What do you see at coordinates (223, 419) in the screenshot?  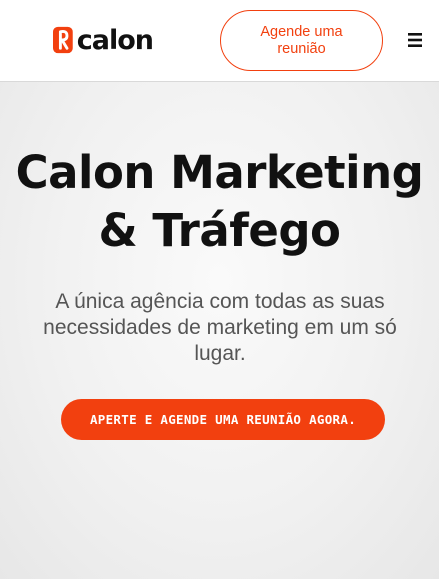 I see `schedule-meeting-now-button: APERTE E AGENDE UMA REUNIÃO AGORA.` at bounding box center [223, 419].